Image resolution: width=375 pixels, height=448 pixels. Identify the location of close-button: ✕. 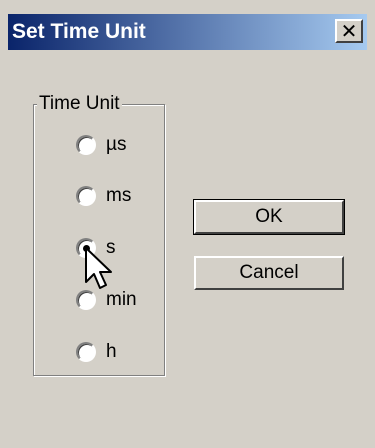
(349, 31).